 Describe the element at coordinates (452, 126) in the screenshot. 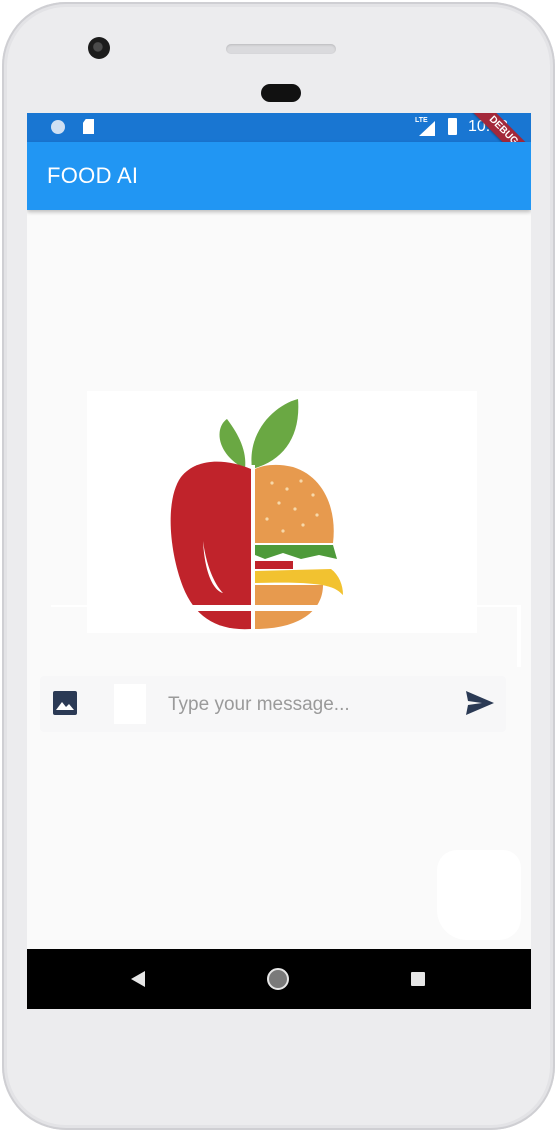

I see `battery-icon` at that location.